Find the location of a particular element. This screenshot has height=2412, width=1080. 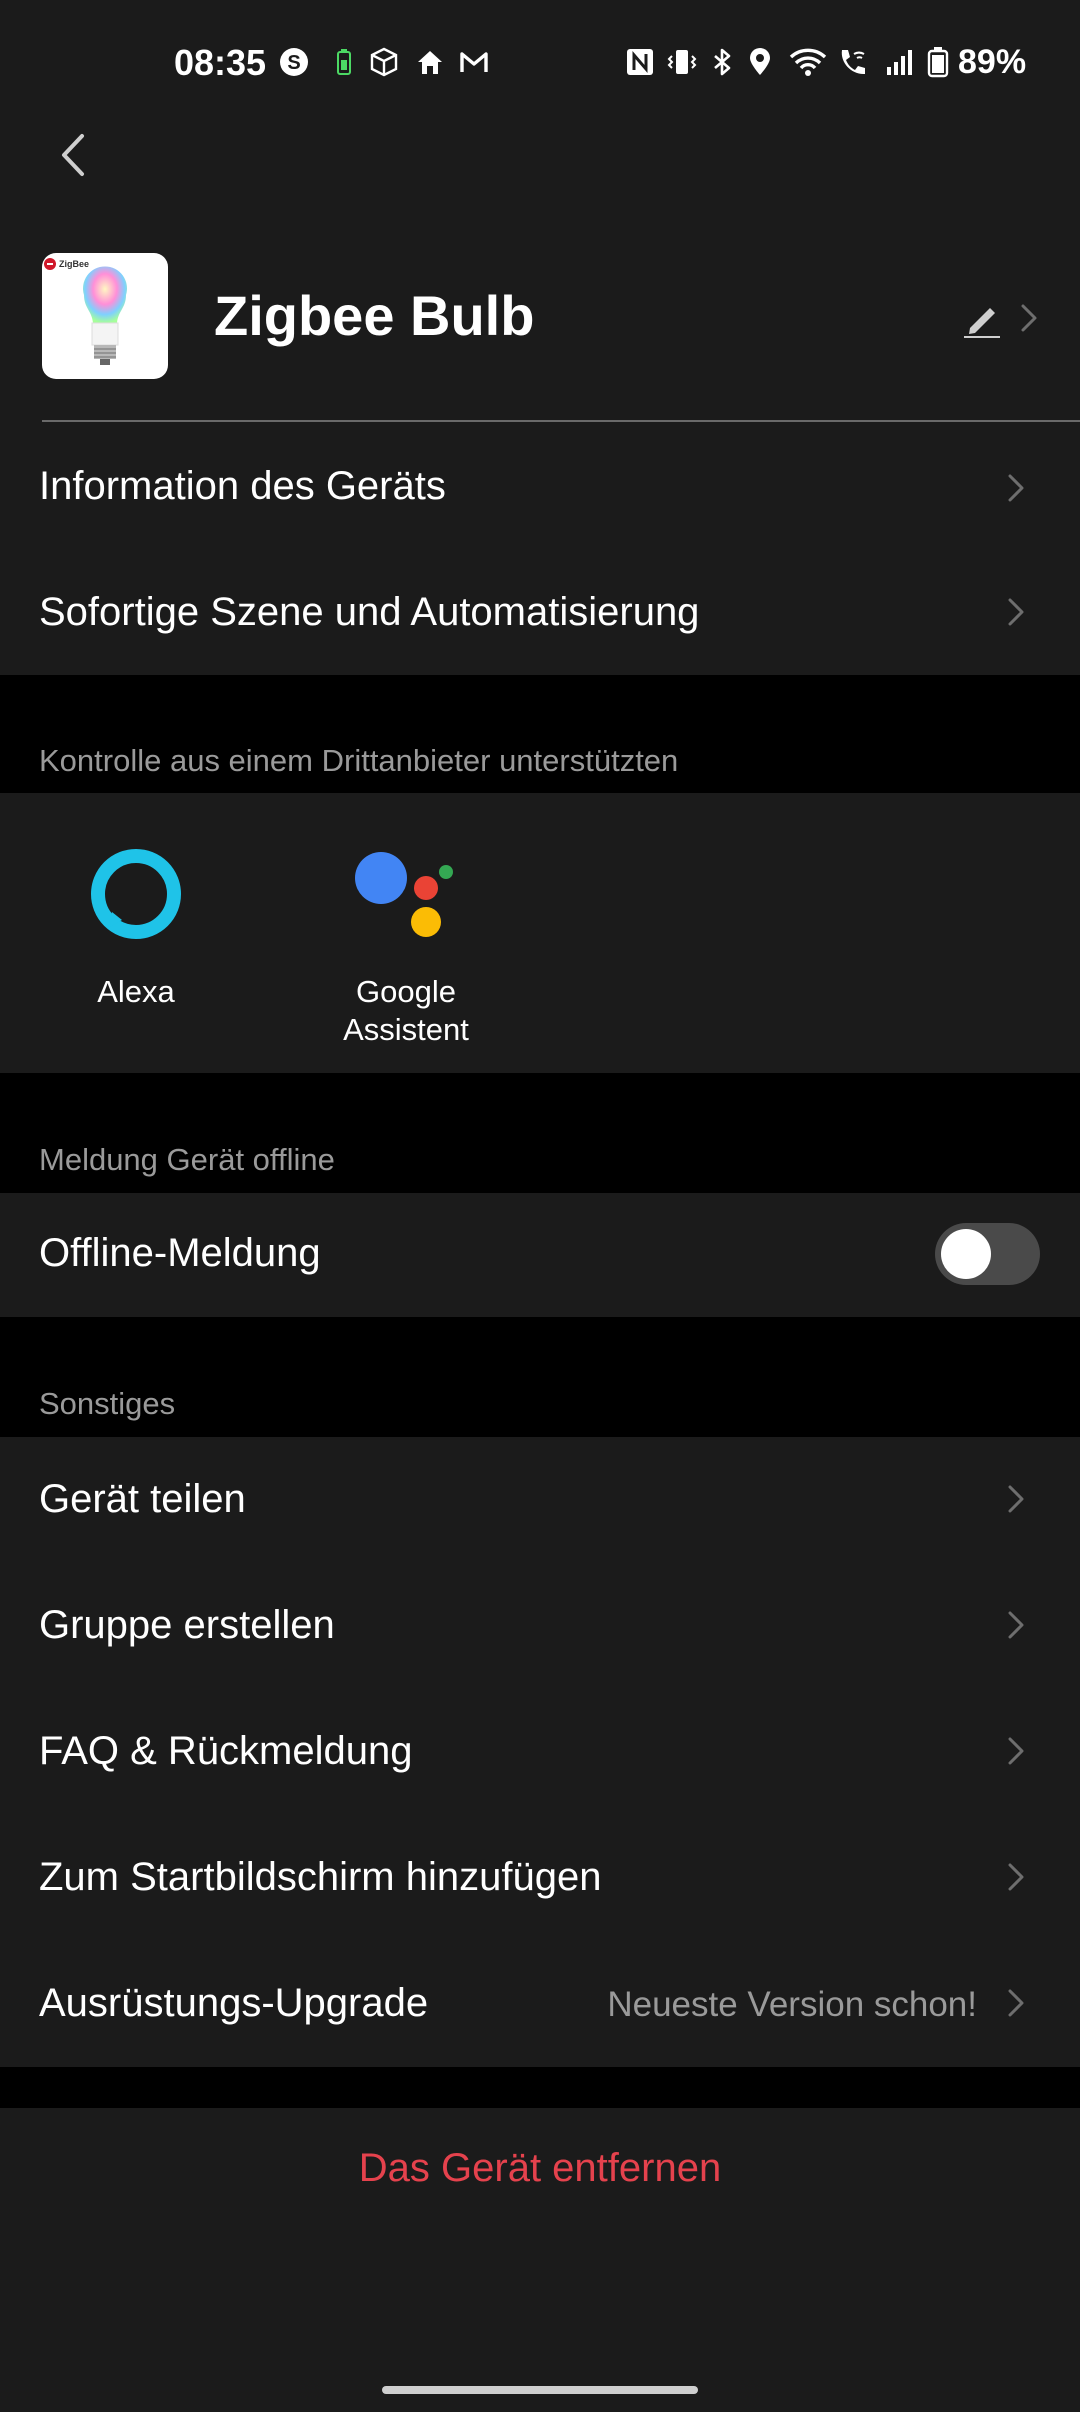

location-icon is located at coordinates (760, 61).